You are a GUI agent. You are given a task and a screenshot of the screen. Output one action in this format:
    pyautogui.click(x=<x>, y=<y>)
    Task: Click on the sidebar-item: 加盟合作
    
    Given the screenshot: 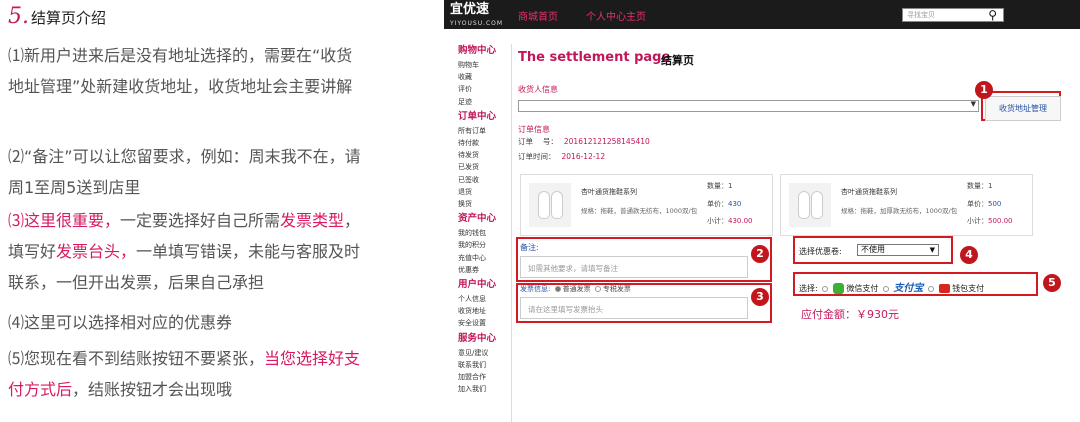 What is the action you would take?
    pyautogui.click(x=484, y=377)
    